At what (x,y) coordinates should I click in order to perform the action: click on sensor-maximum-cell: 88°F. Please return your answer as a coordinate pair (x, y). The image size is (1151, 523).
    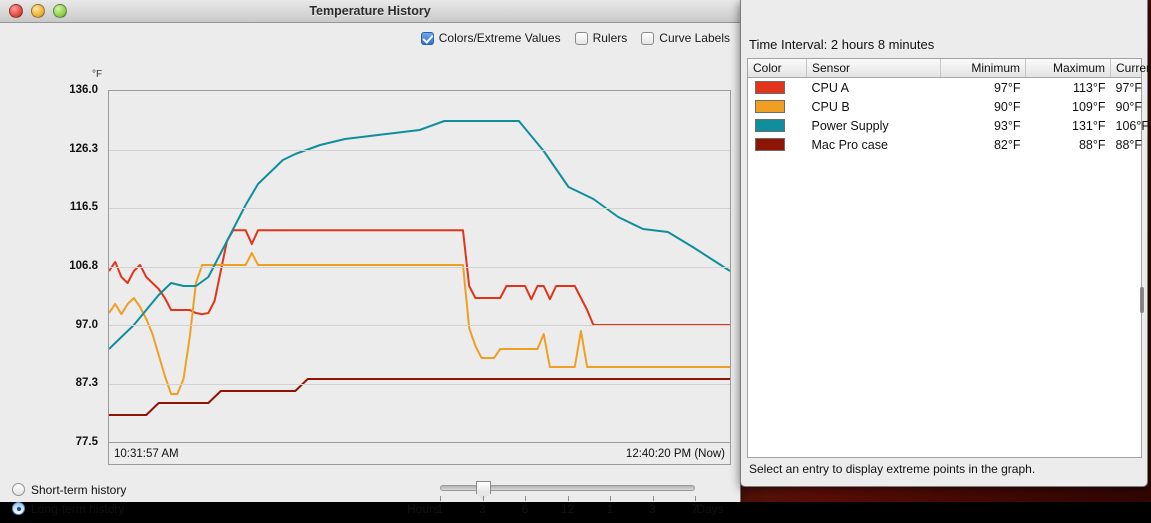
    Looking at the image, I should click on (1092, 144).